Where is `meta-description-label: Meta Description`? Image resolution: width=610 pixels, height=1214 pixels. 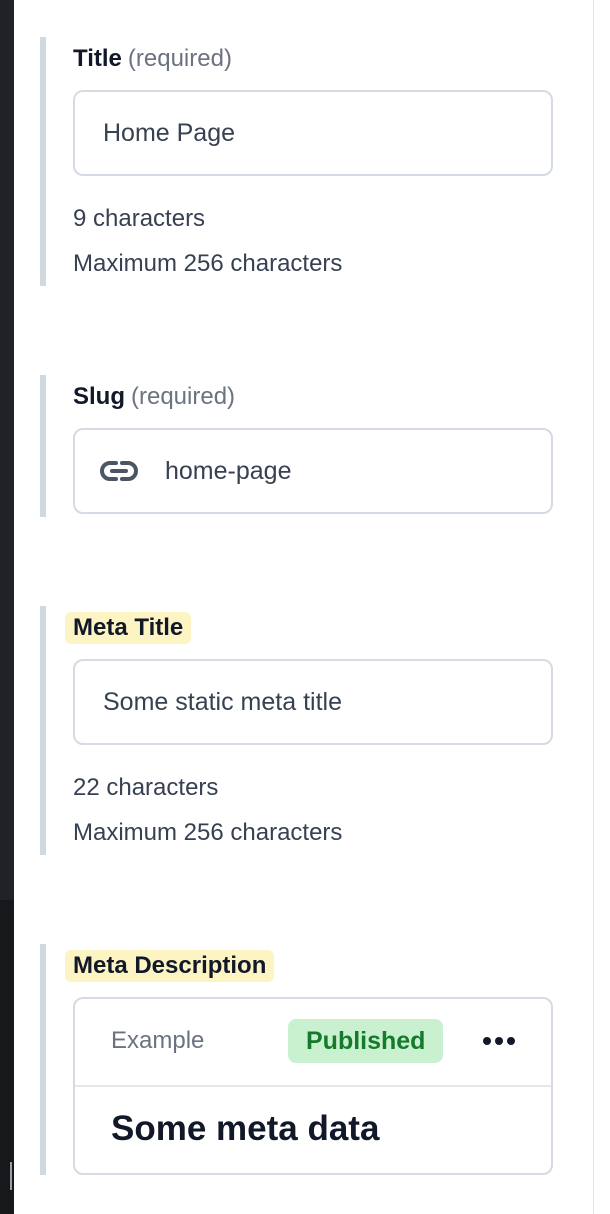 meta-description-label: Meta Description is located at coordinates (170, 966).